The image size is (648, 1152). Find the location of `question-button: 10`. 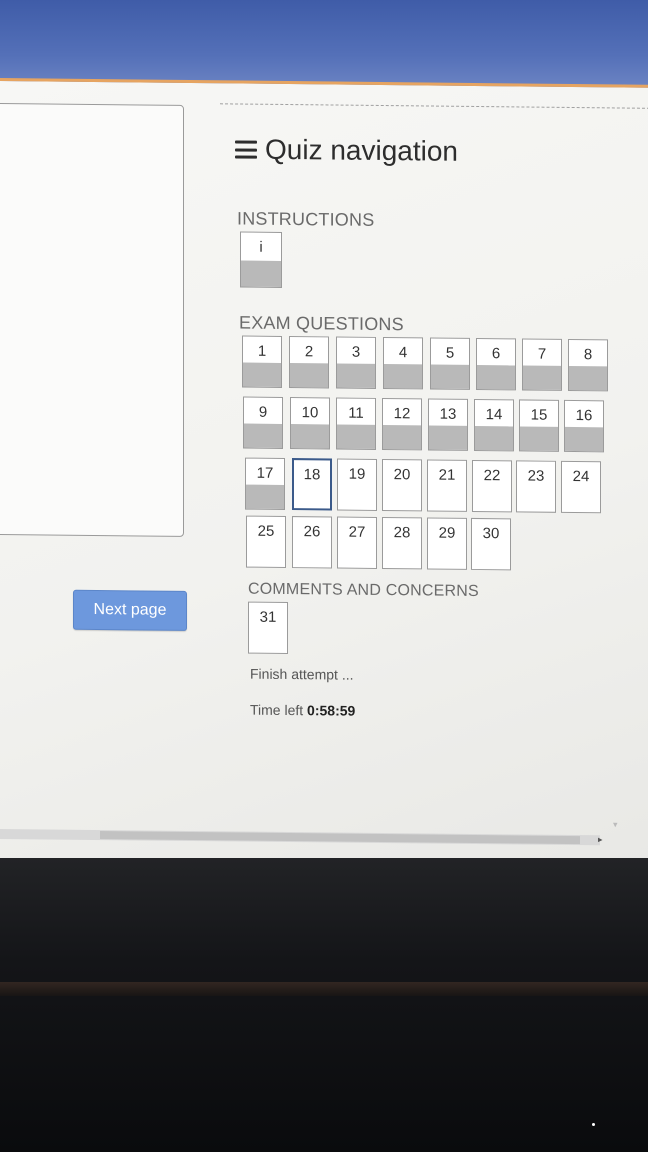

question-button: 10 is located at coordinates (310, 423).